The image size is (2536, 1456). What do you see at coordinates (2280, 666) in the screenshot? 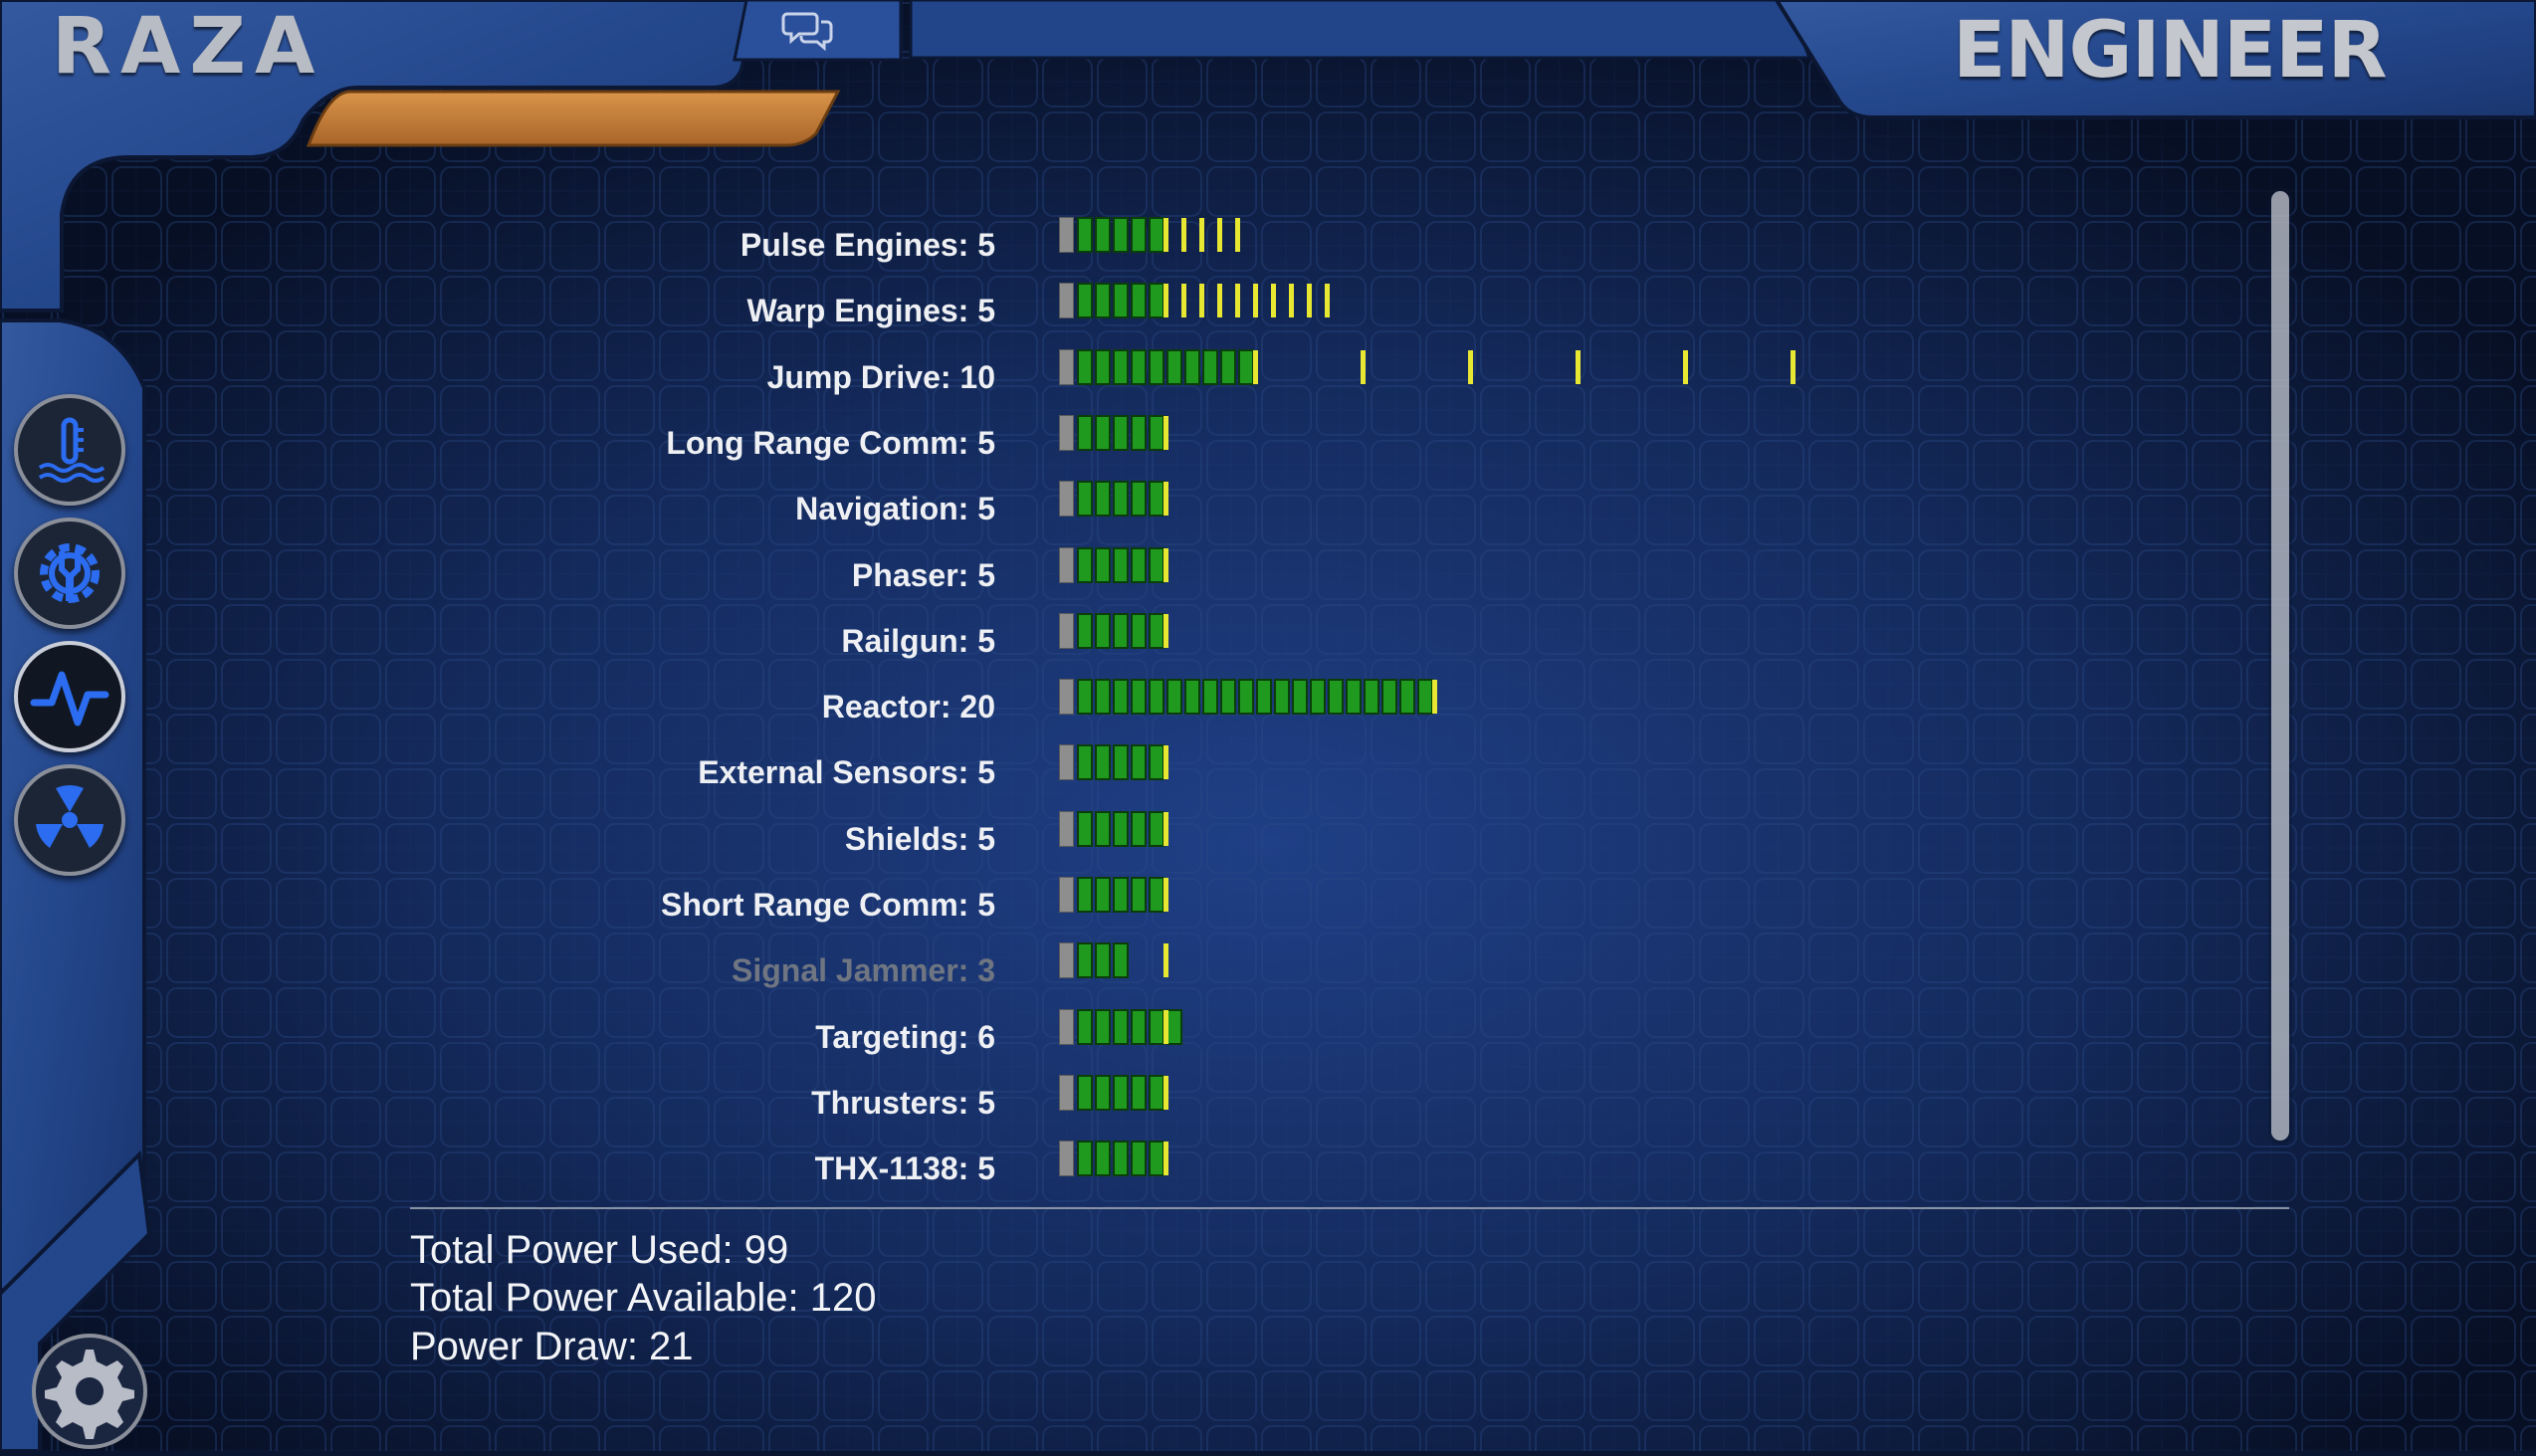
I see `scrollbar` at bounding box center [2280, 666].